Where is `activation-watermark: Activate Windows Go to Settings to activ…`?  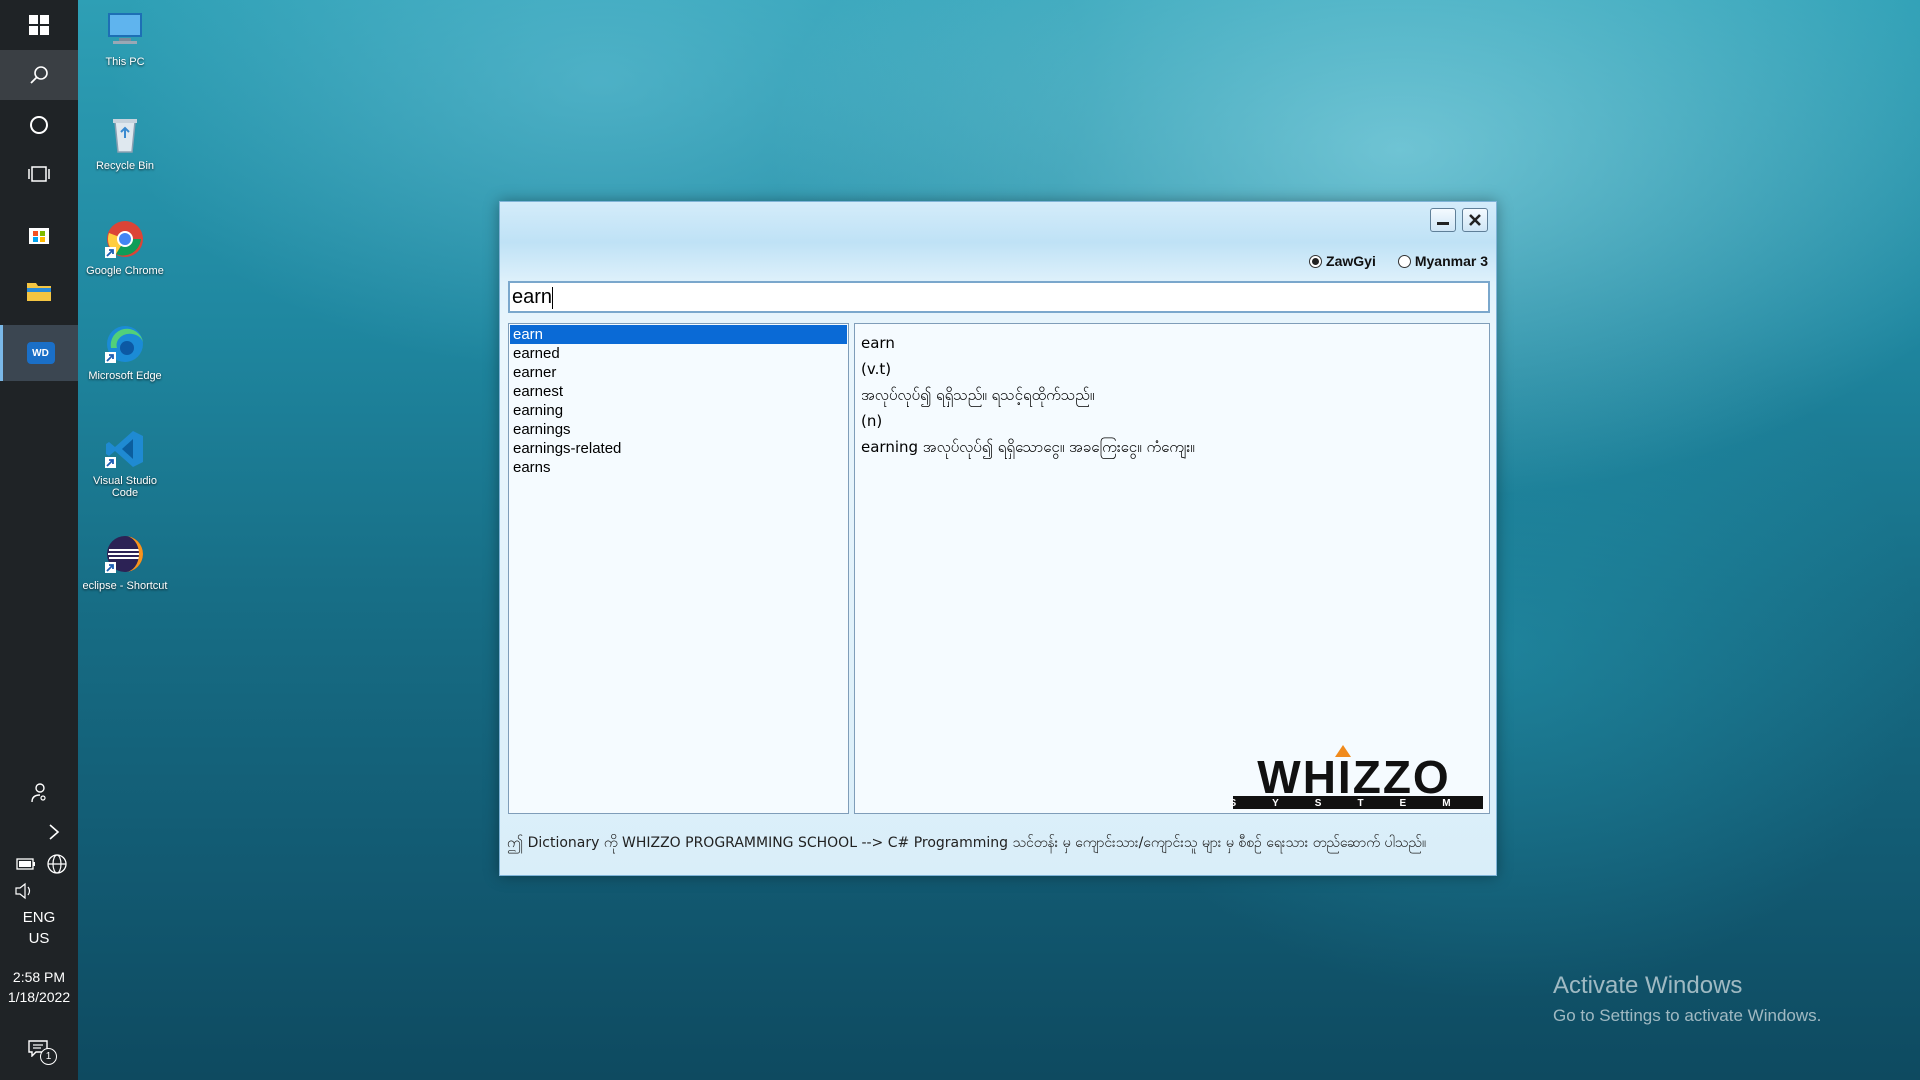
activation-watermark: Activate Windows Go to Settings to activ… is located at coordinates (1687, 999).